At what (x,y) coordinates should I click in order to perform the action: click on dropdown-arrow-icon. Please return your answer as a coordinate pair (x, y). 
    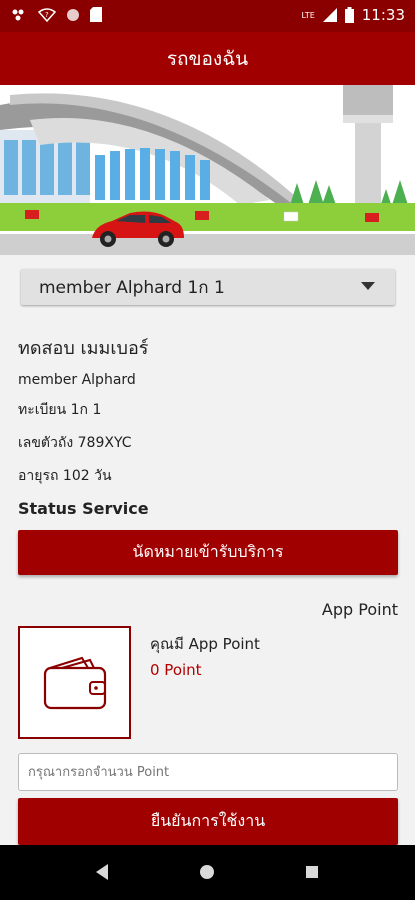
    Looking at the image, I should click on (368, 286).